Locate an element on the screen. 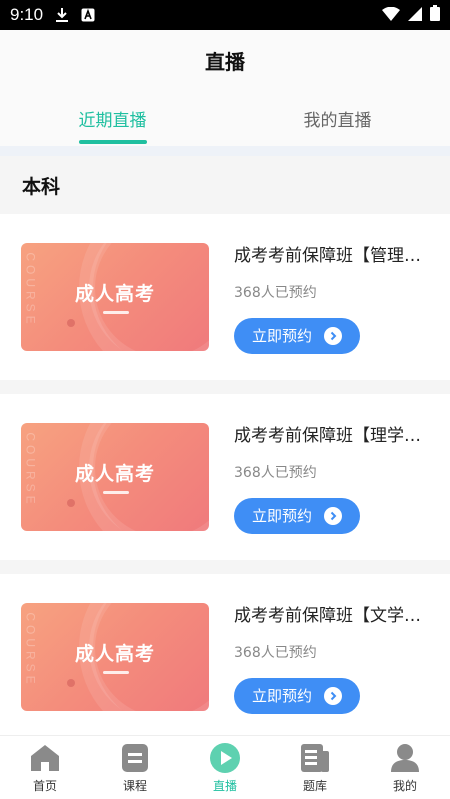 The width and height of the screenshot is (450, 799). status-time: 9:10 is located at coordinates (27, 14).